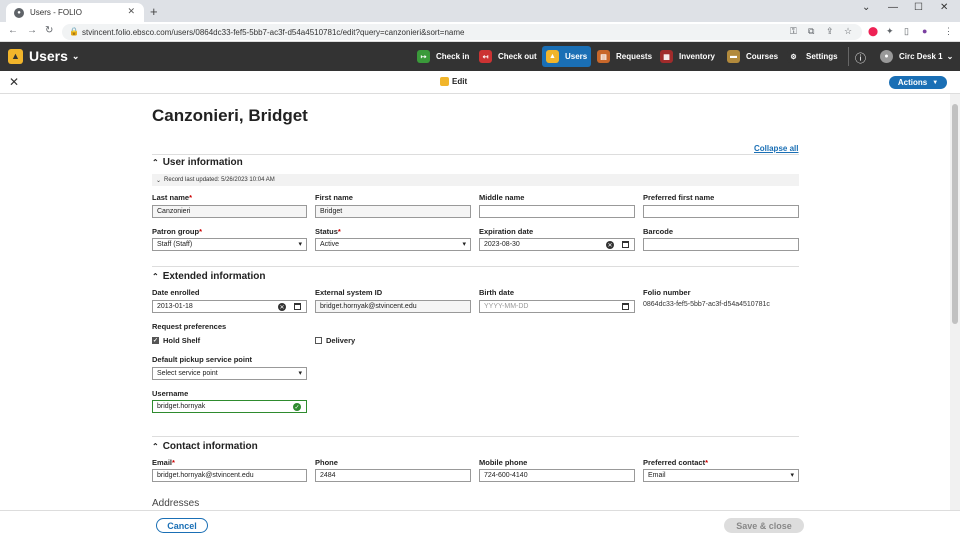 This screenshot has width=960, height=540. Describe the element at coordinates (762, 56) in the screenshot. I see `module-label: Courses` at that location.